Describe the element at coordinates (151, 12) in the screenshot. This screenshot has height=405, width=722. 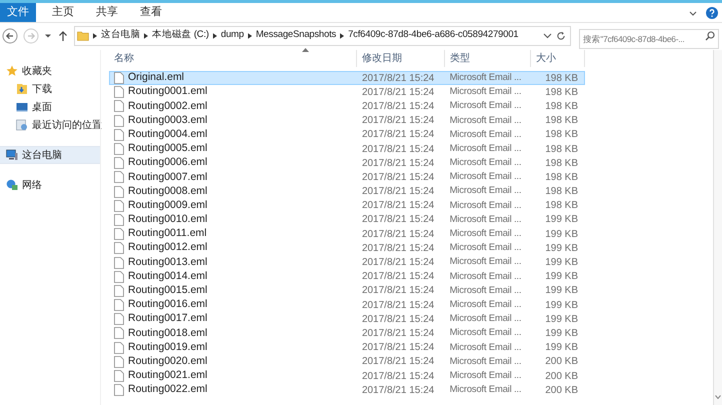
I see `ribbon-tab: 查看` at that location.